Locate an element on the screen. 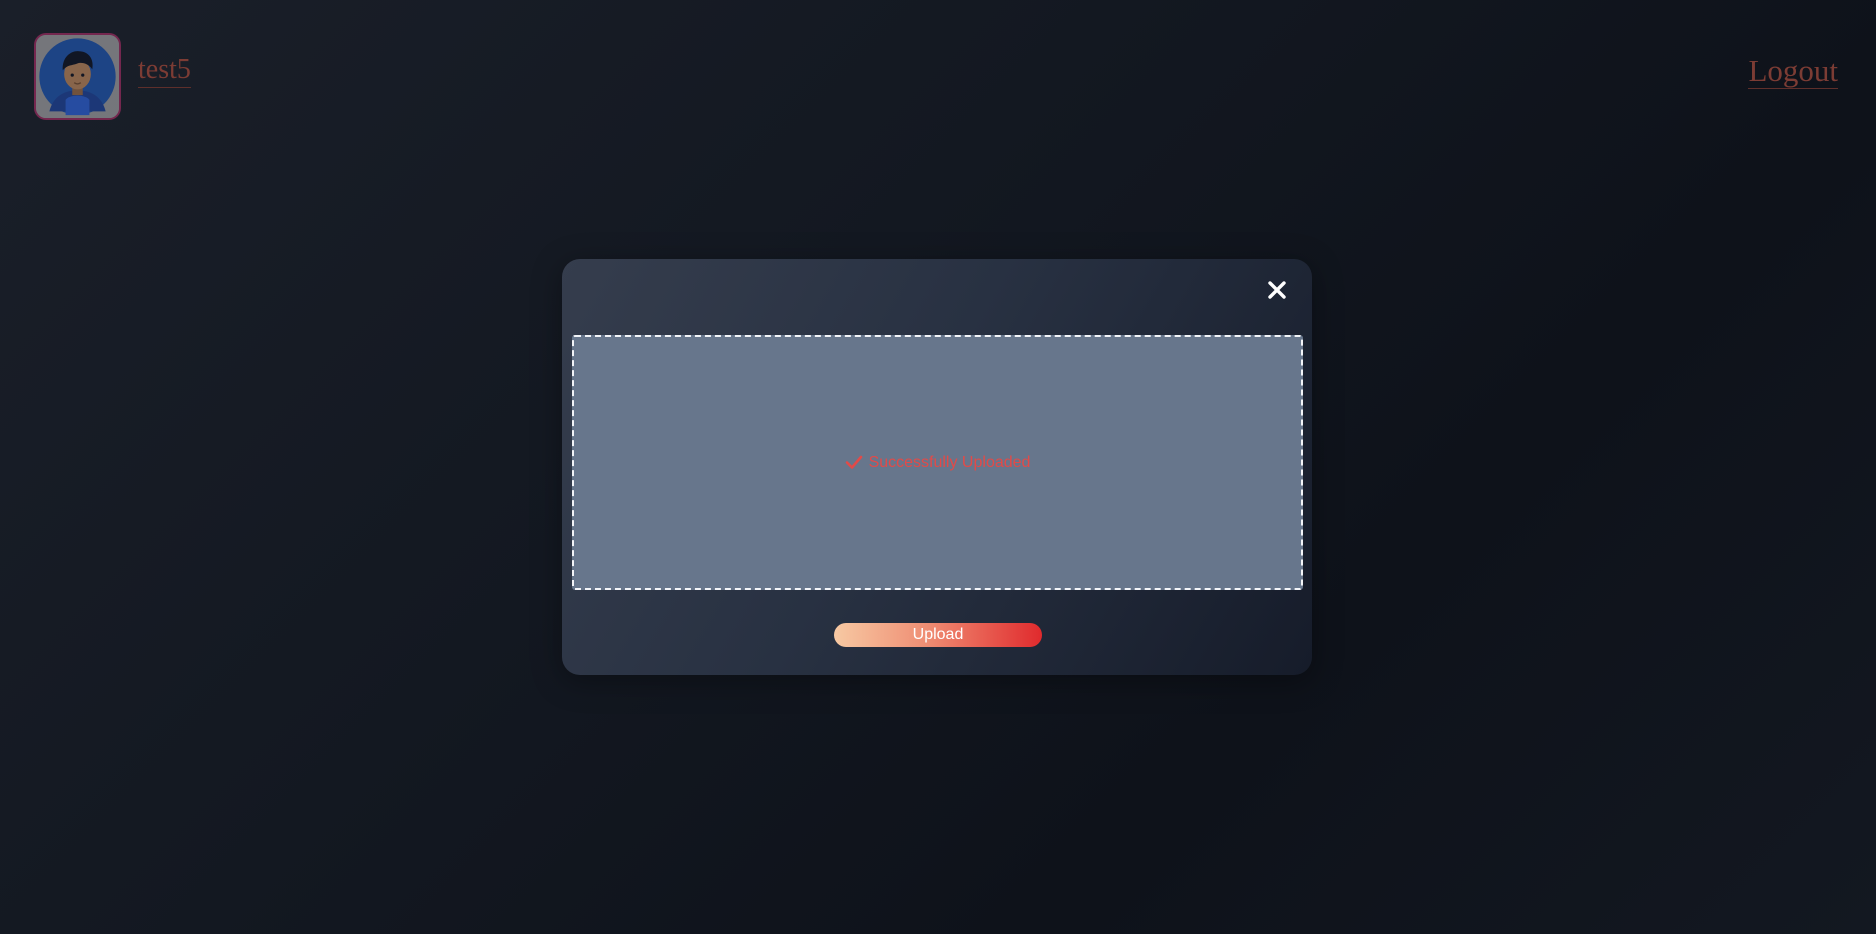  close-button is located at coordinates (1277, 290).